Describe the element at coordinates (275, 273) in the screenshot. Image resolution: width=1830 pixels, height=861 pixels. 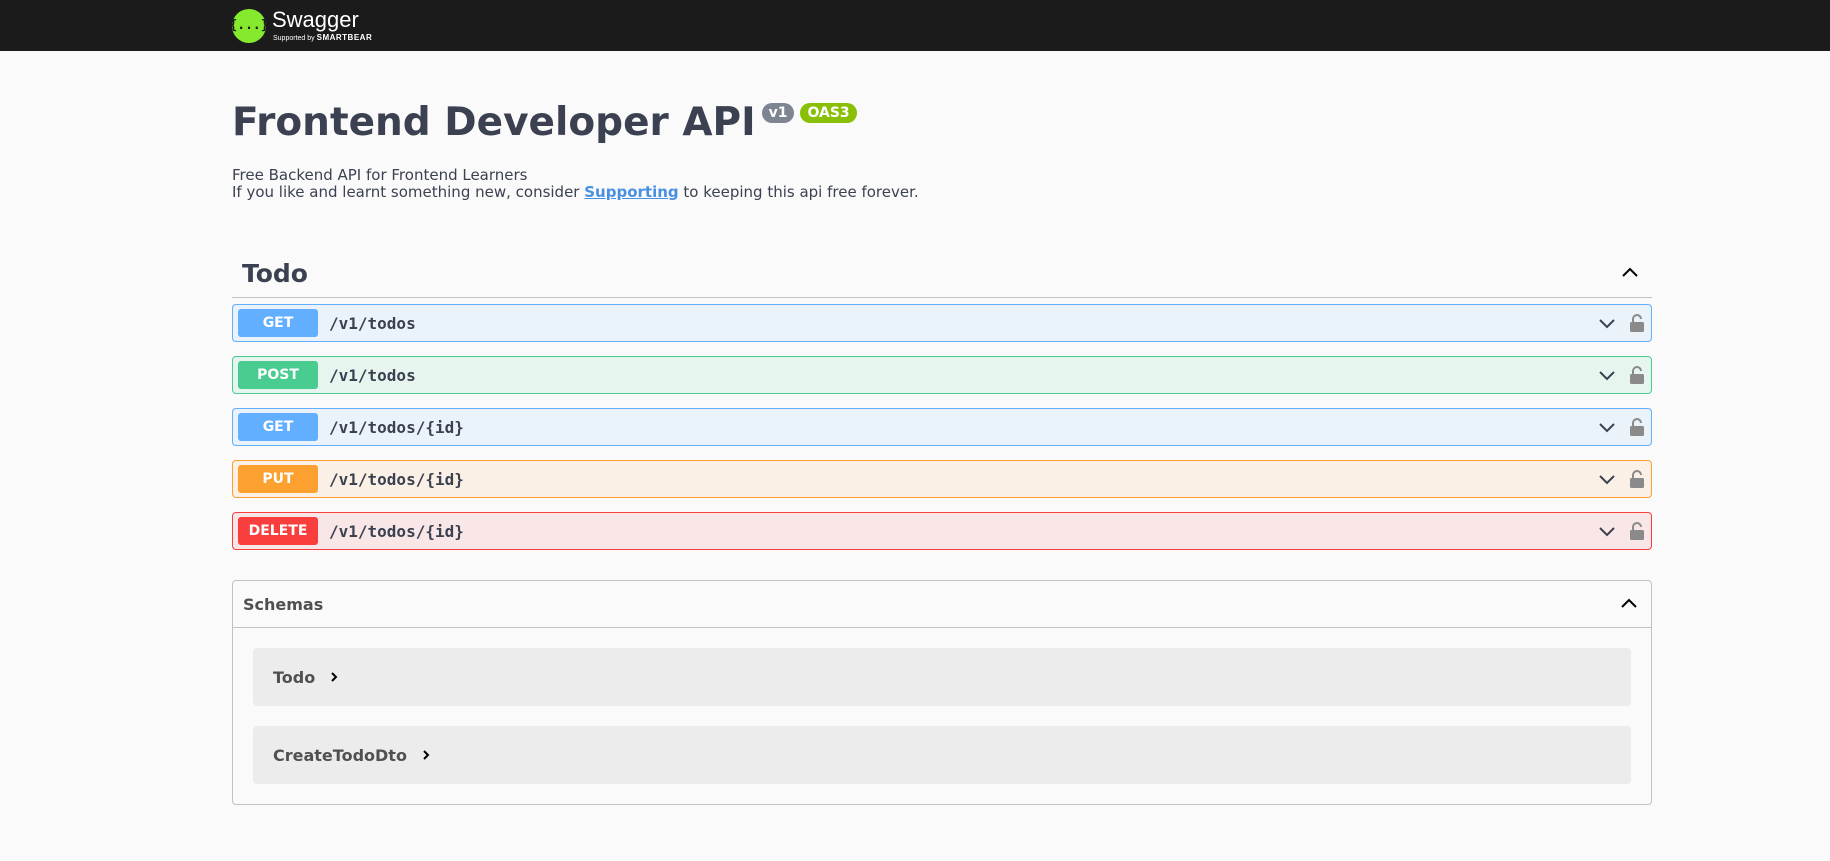
I see `tag-name: Todo` at that location.